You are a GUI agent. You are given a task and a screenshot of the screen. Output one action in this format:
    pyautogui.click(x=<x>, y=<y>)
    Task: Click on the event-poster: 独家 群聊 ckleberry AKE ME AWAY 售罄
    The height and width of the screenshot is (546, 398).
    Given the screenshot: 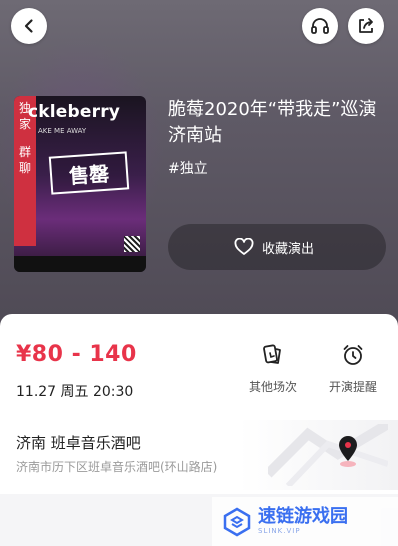 What is the action you would take?
    pyautogui.click(x=80, y=184)
    